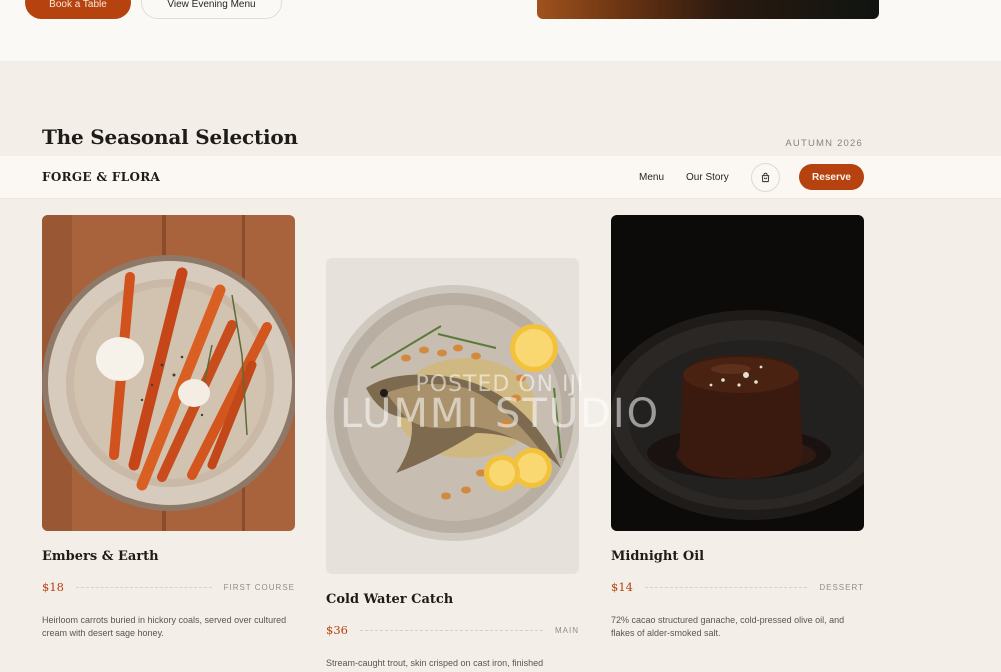 The width and height of the screenshot is (1001, 672). I want to click on nav-link-our-story: Our Story, so click(707, 177).